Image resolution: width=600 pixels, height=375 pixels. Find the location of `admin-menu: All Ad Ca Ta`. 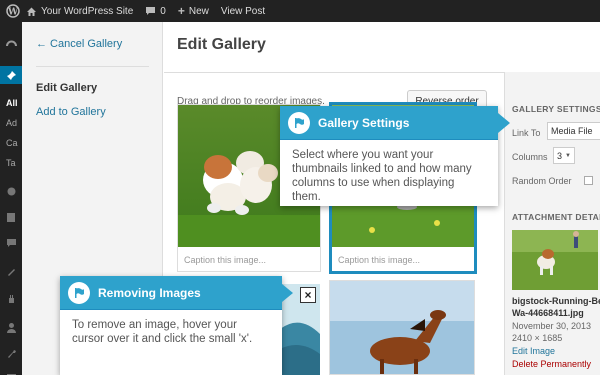

admin-menu: All Ad Ca Ta is located at coordinates (11, 198).